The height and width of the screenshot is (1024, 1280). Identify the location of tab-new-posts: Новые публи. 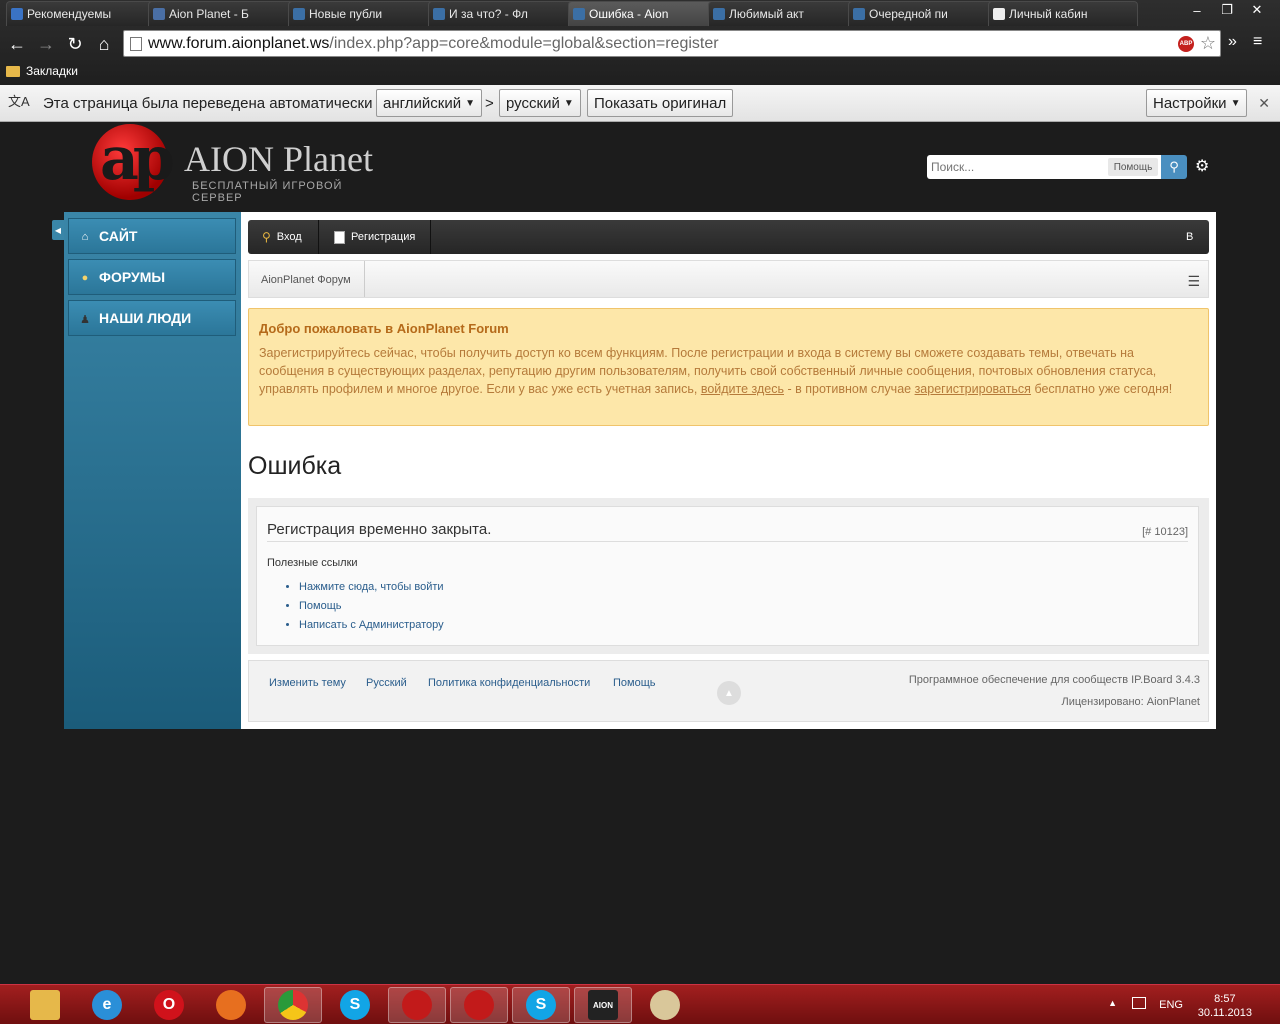
(363, 13).